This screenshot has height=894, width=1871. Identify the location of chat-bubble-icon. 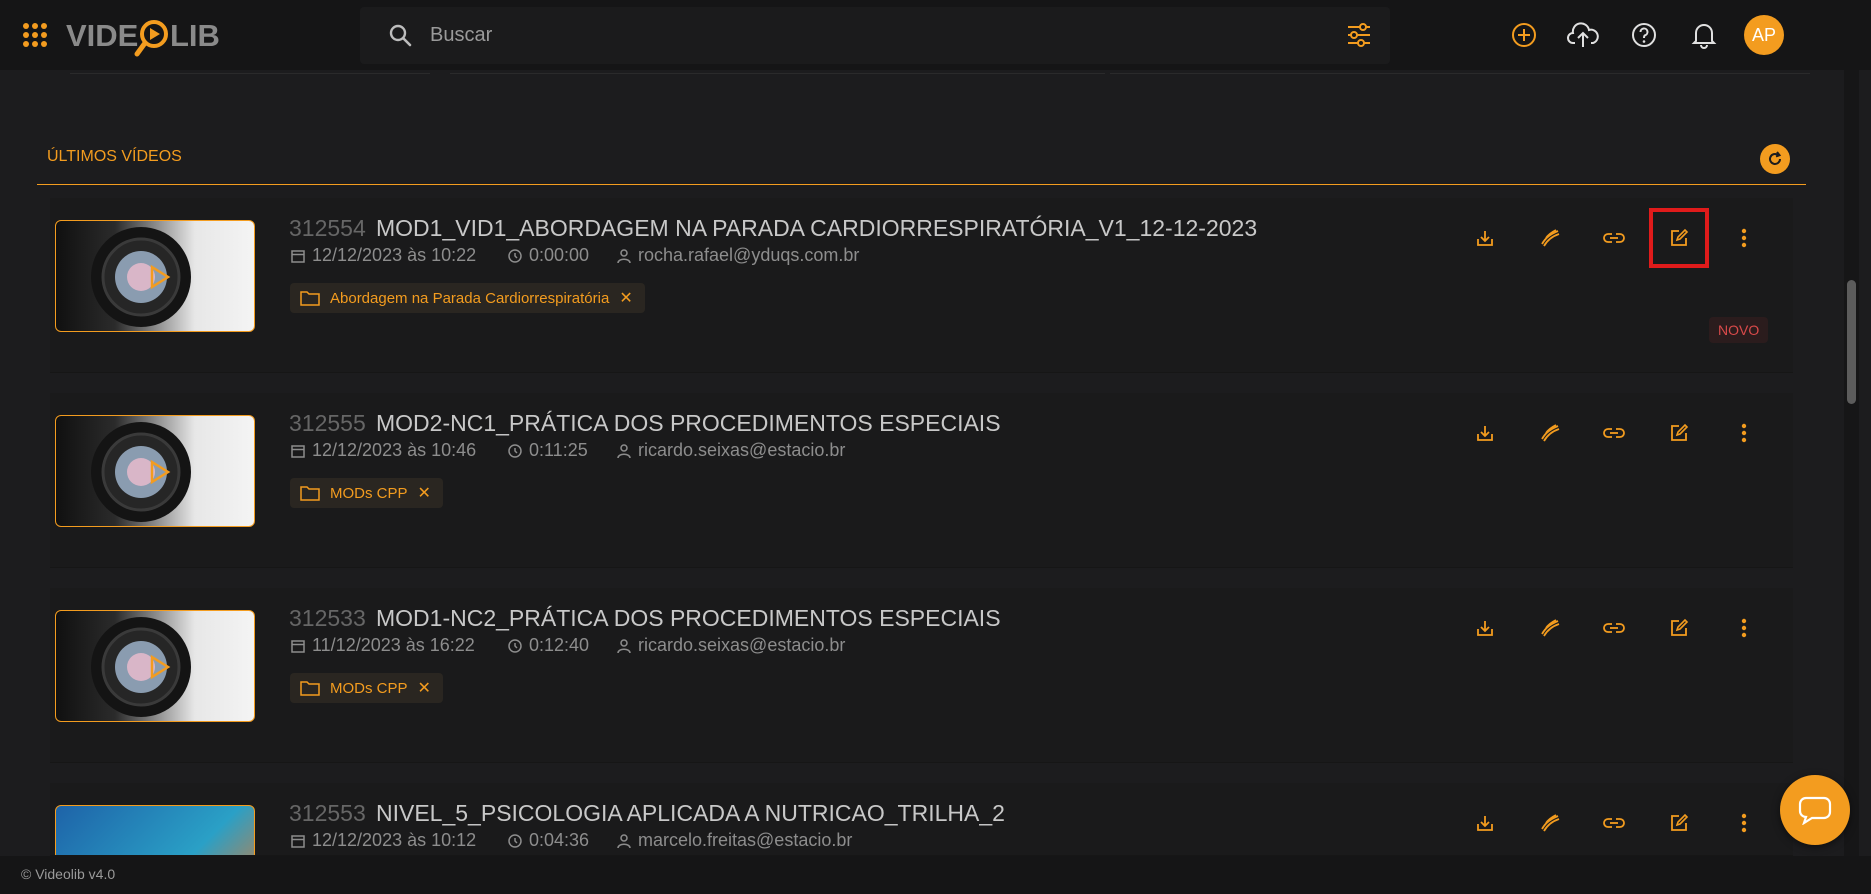
(1815, 810).